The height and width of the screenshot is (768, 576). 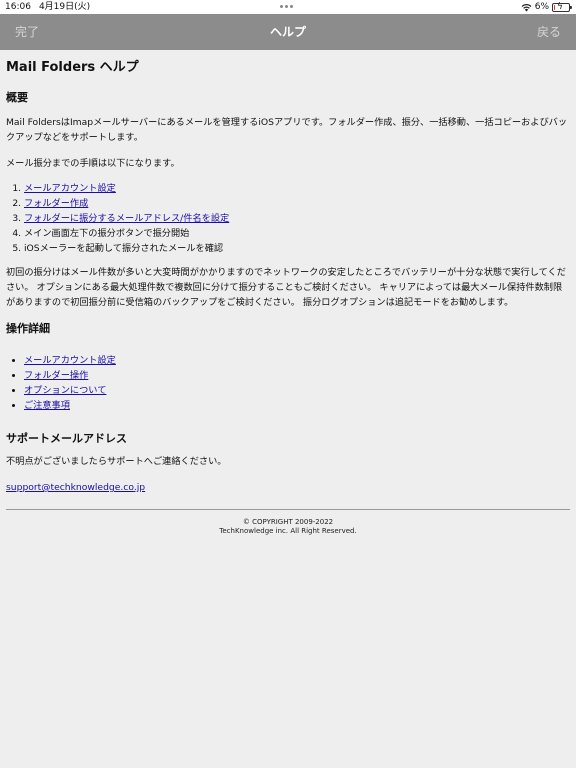 I want to click on step-link-create-folder: フォルダー作成, so click(x=56, y=203).